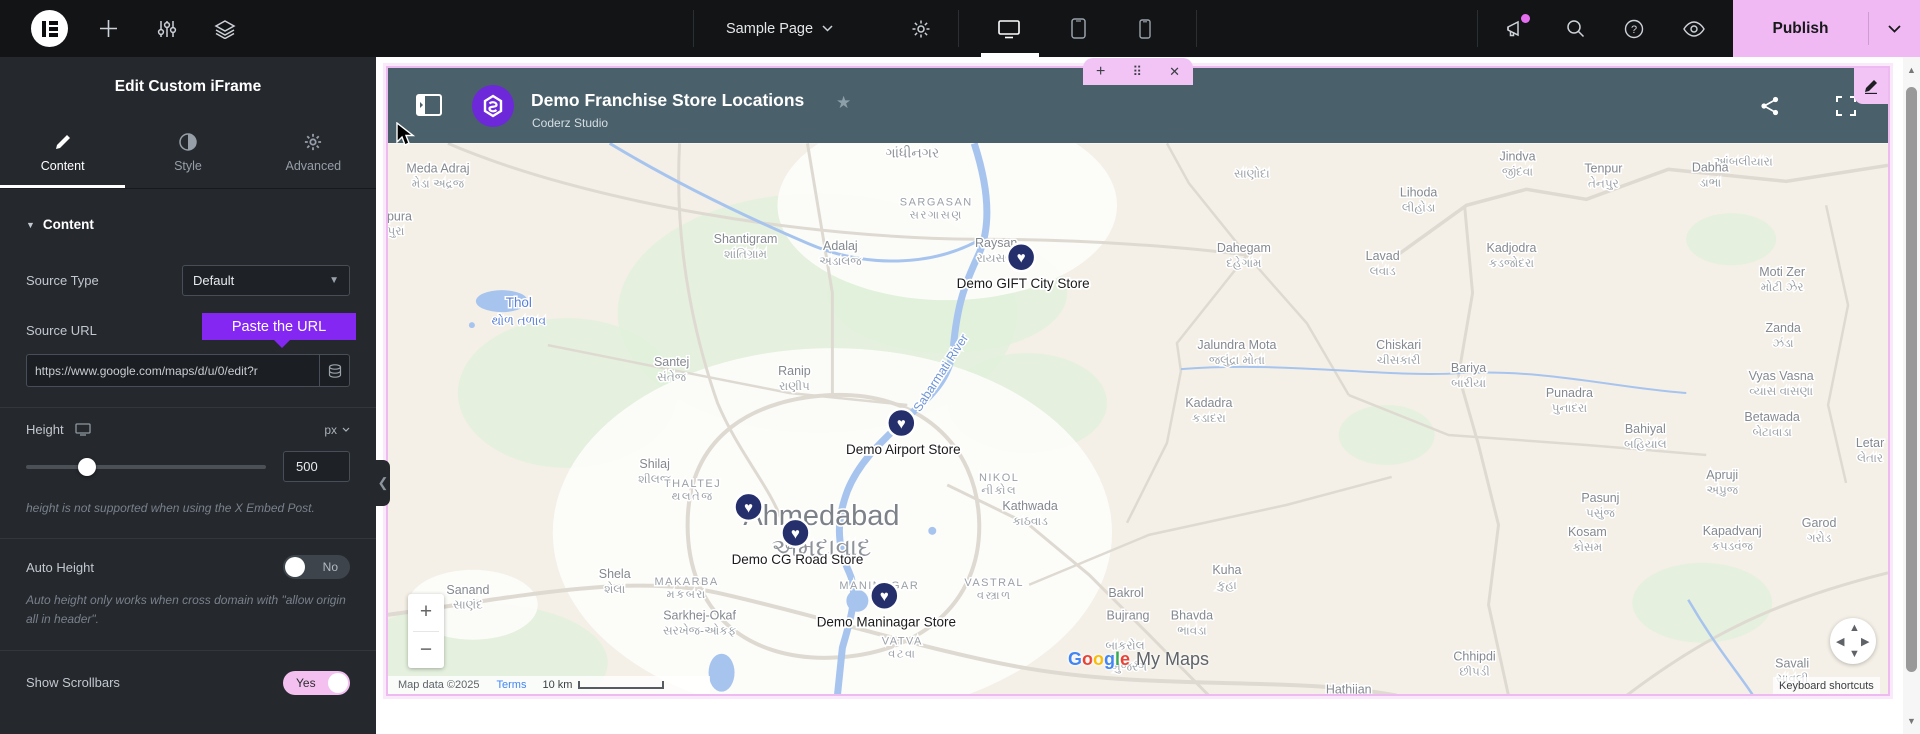 The width and height of the screenshot is (1920, 734). Describe the element at coordinates (1515, 28) in the screenshot. I see `whats-new-button` at that location.